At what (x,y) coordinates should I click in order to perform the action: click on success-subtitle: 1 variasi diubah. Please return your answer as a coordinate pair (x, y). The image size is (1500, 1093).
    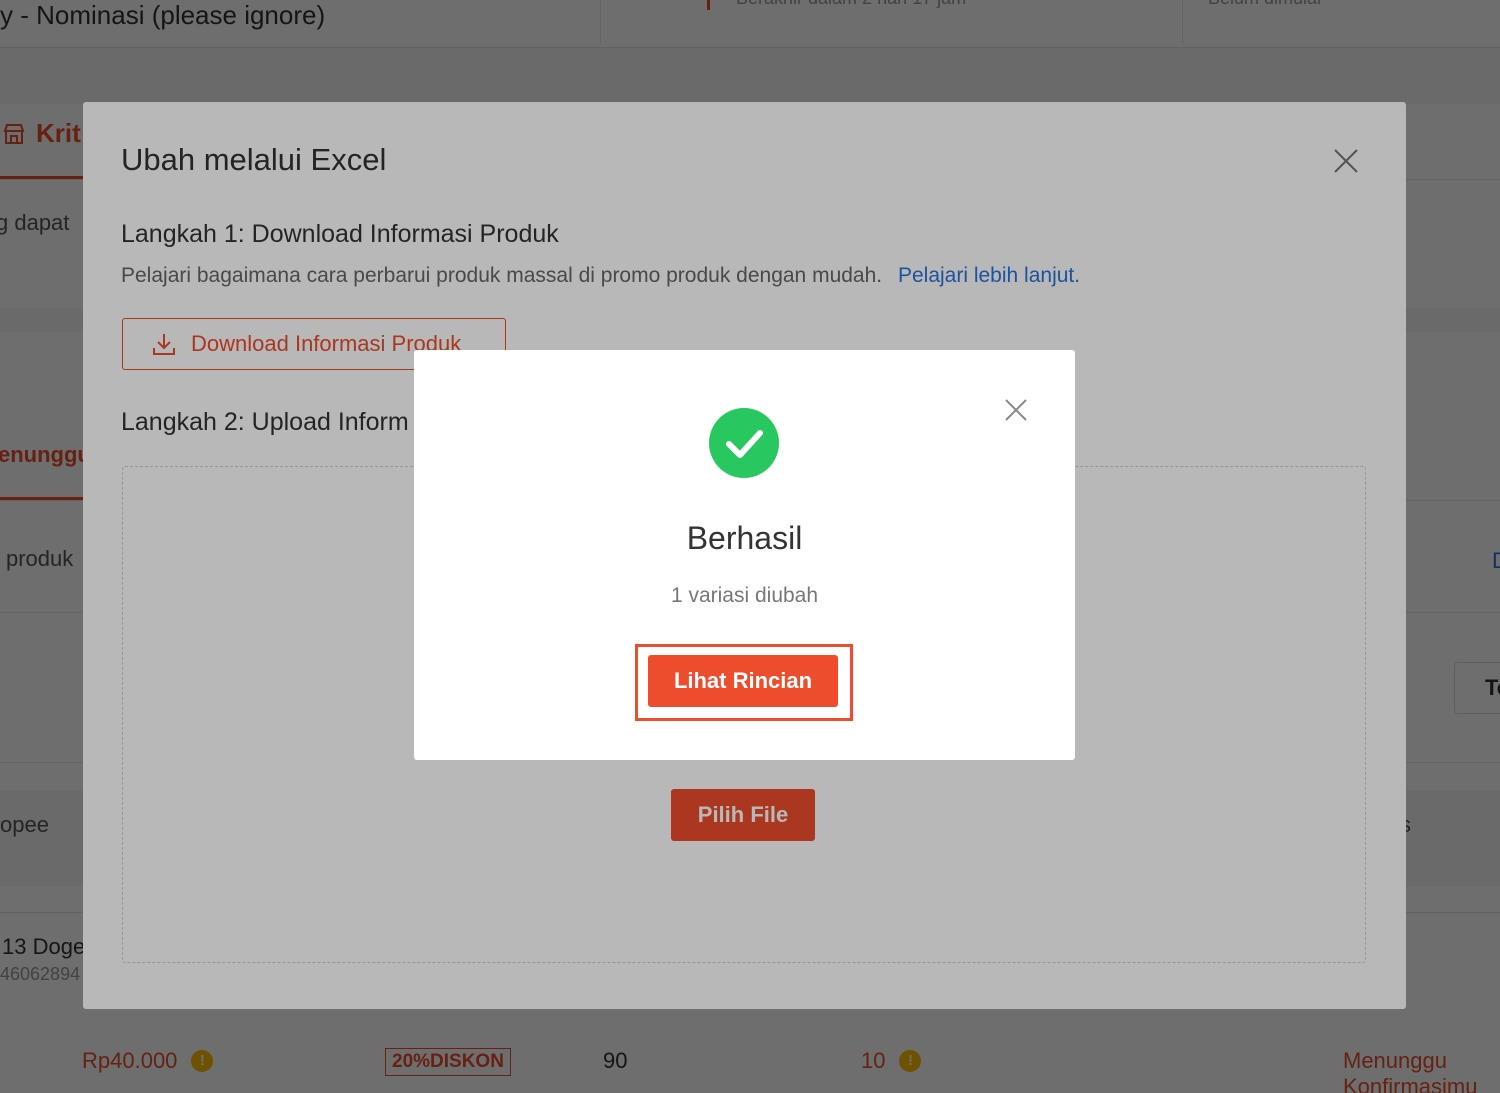
    Looking at the image, I should click on (744, 595).